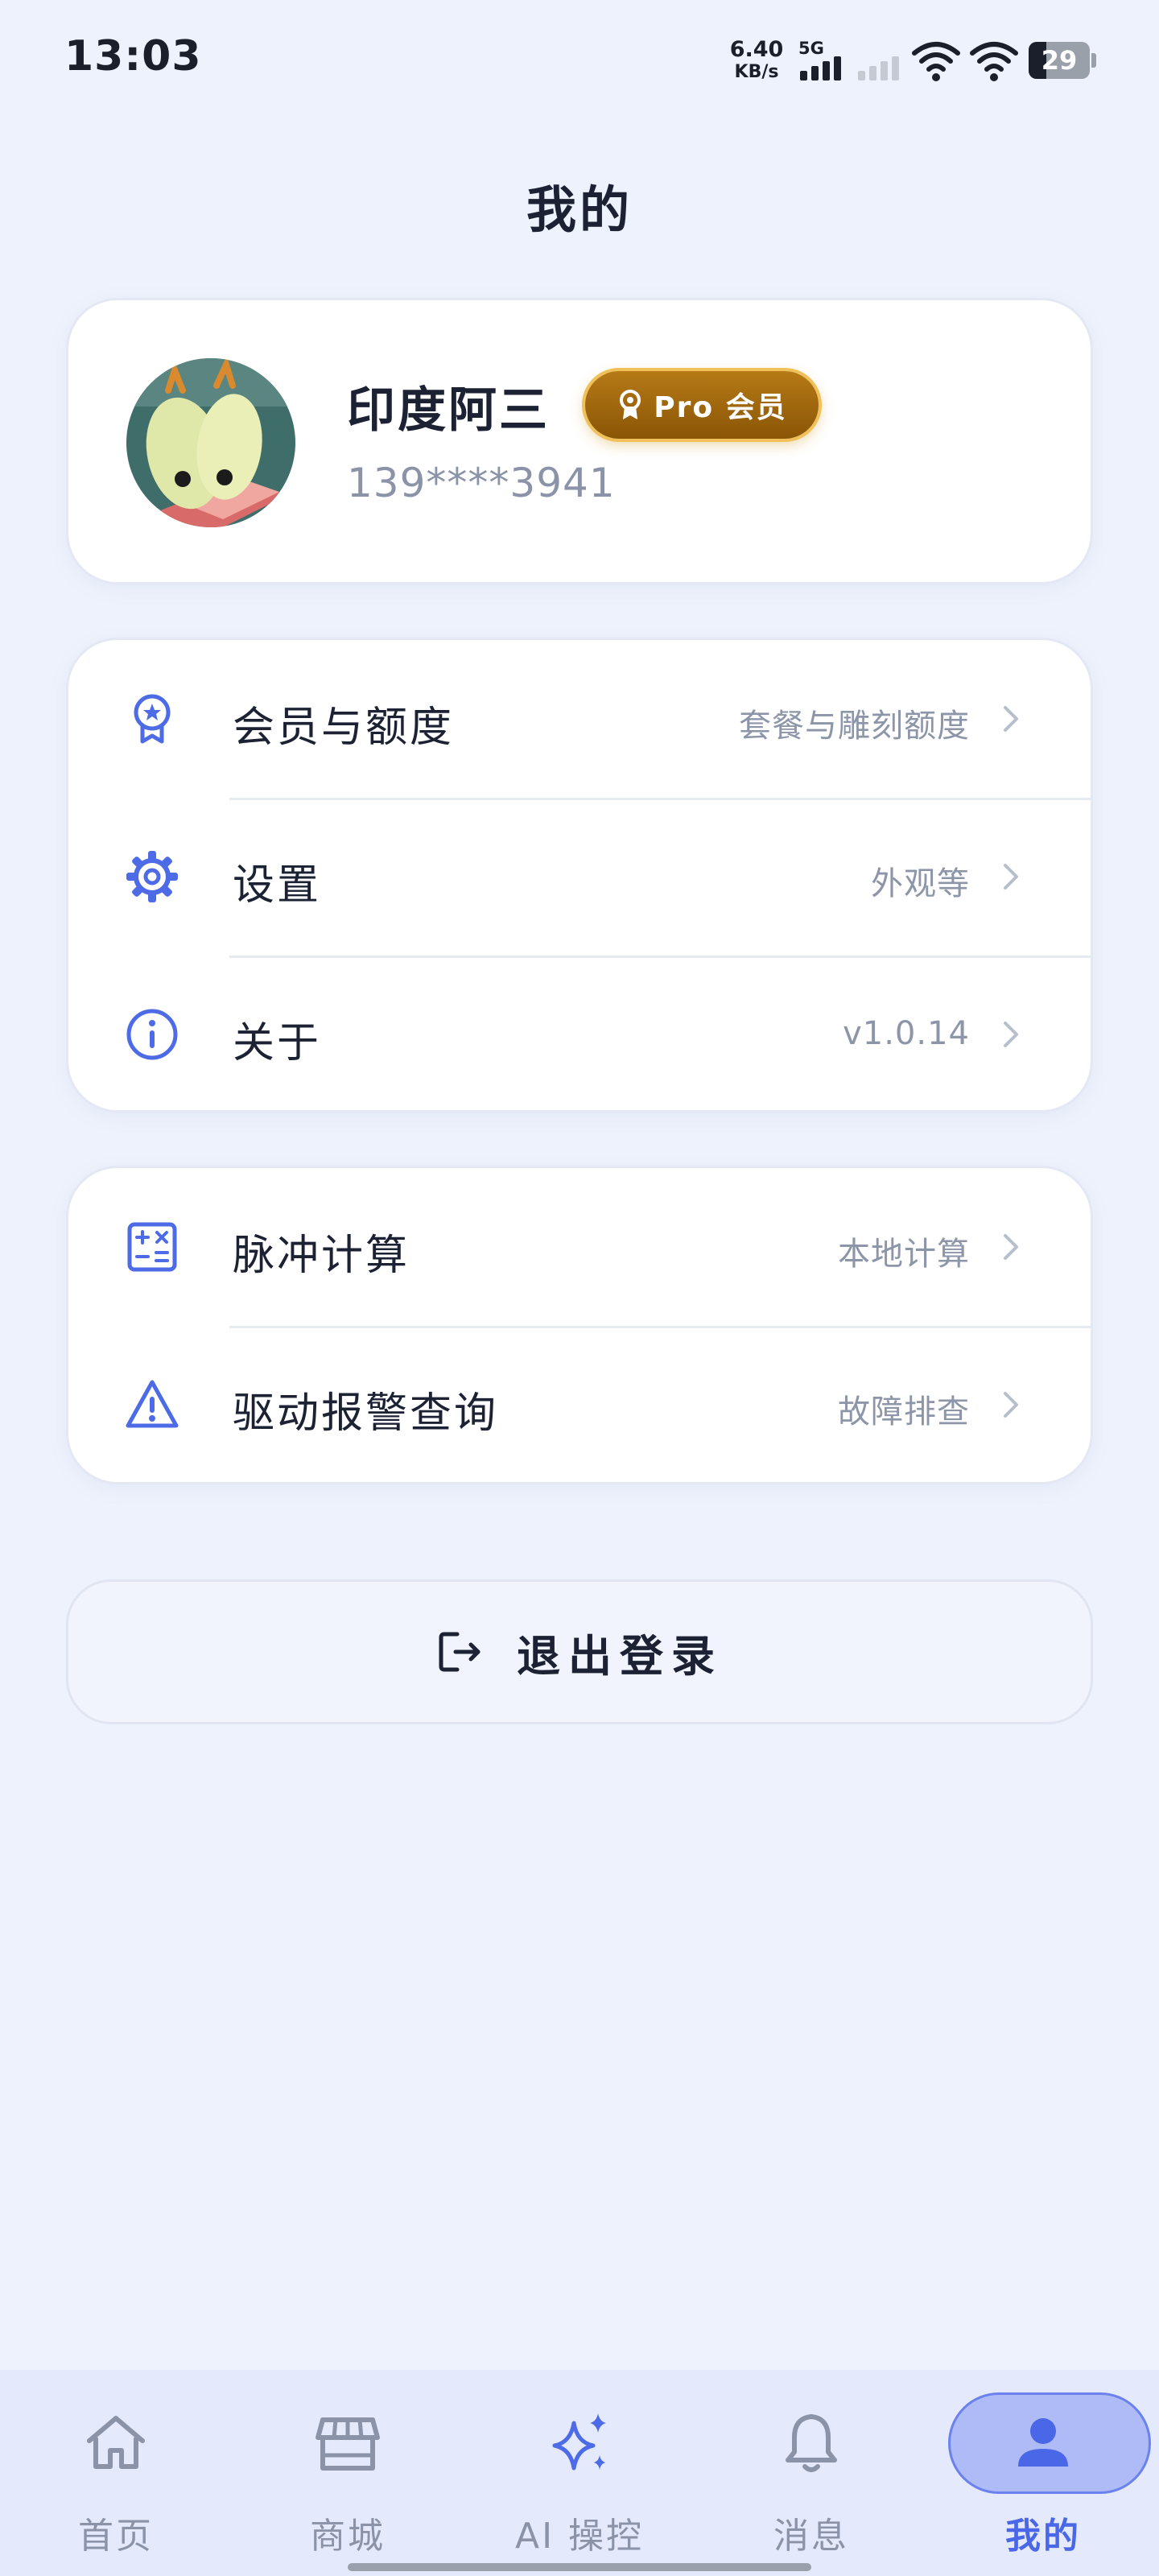 The width and height of the screenshot is (1159, 2576). I want to click on menu-item-about: 关于 v1.0.14, so click(579, 1034).